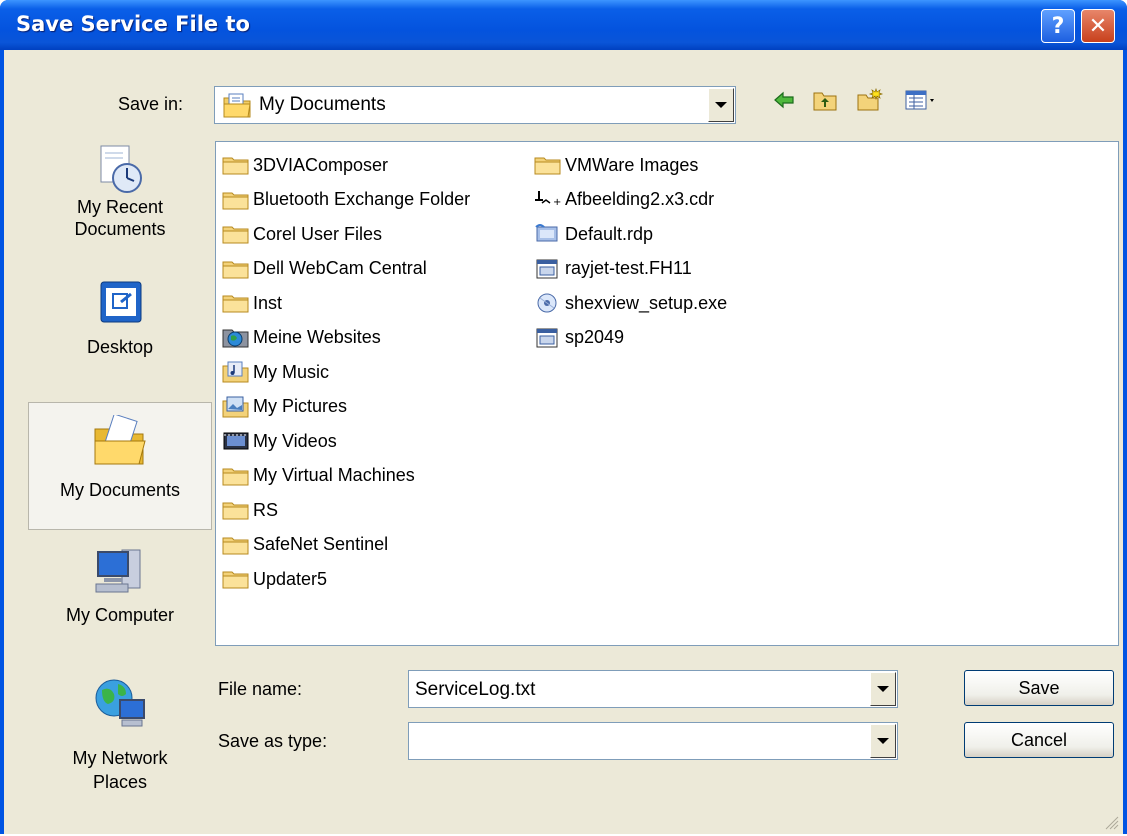 The width and height of the screenshot is (1127, 836). I want to click on rdp-file-icon, so click(546, 233).